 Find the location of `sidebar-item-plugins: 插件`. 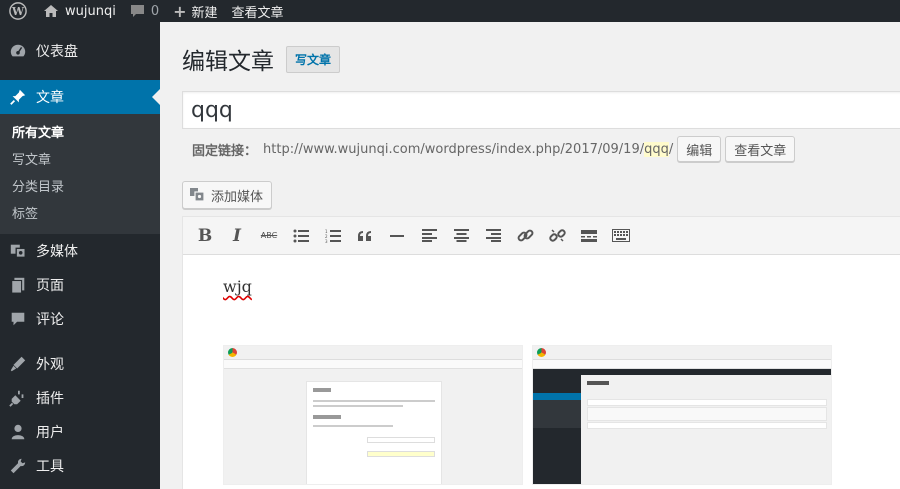

sidebar-item-plugins: 插件 is located at coordinates (80, 398).